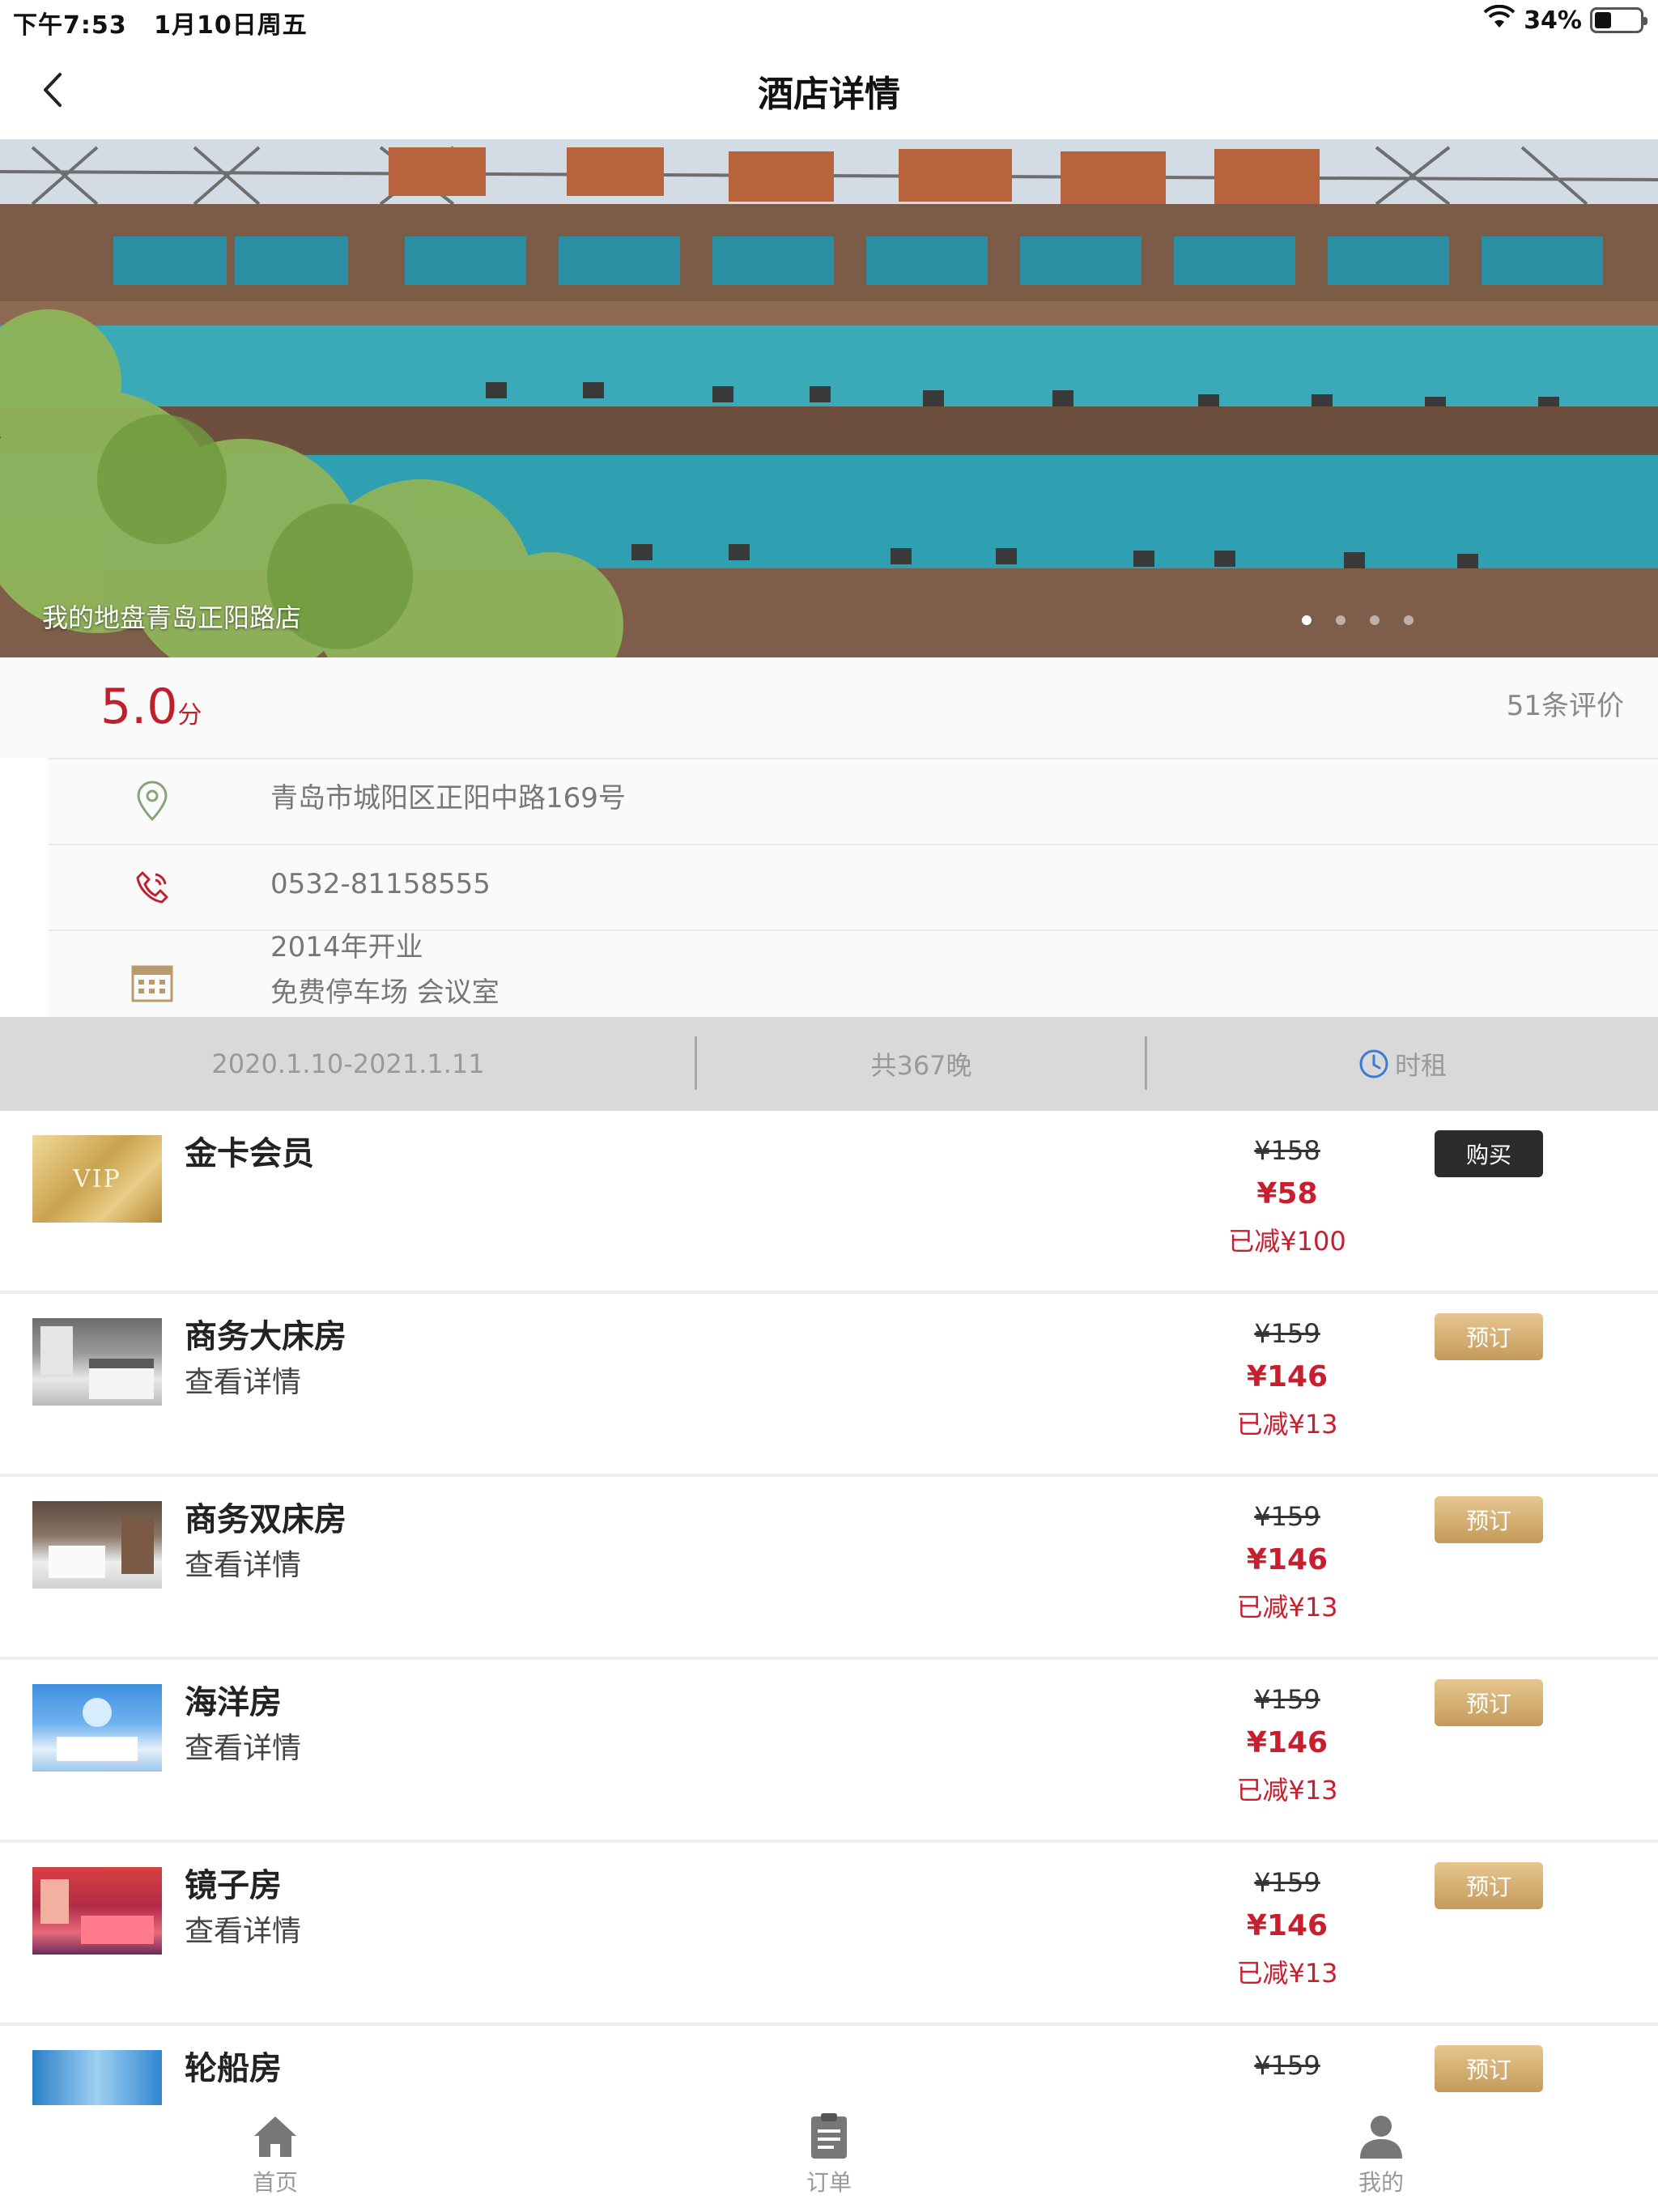 This screenshot has width=1658, height=2212. I want to click on room-name: 镜子房, so click(233, 1886).